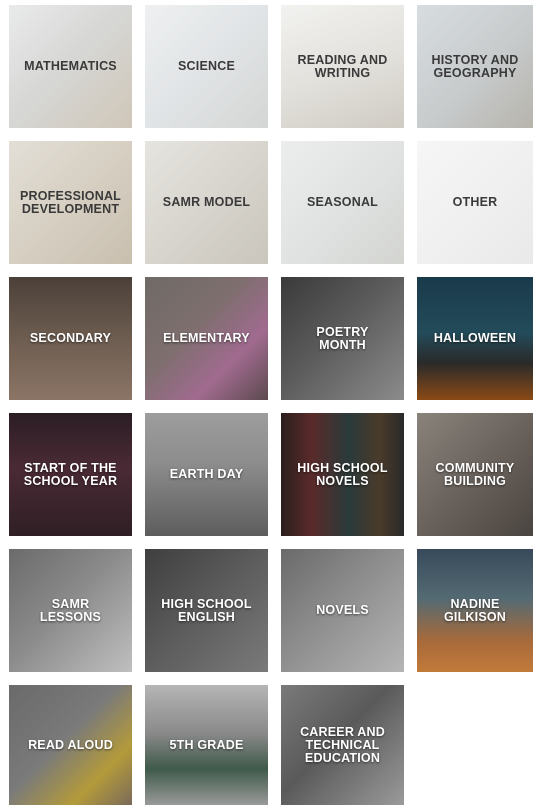  I want to click on tile-label: 5TH GRADE, so click(206, 744).